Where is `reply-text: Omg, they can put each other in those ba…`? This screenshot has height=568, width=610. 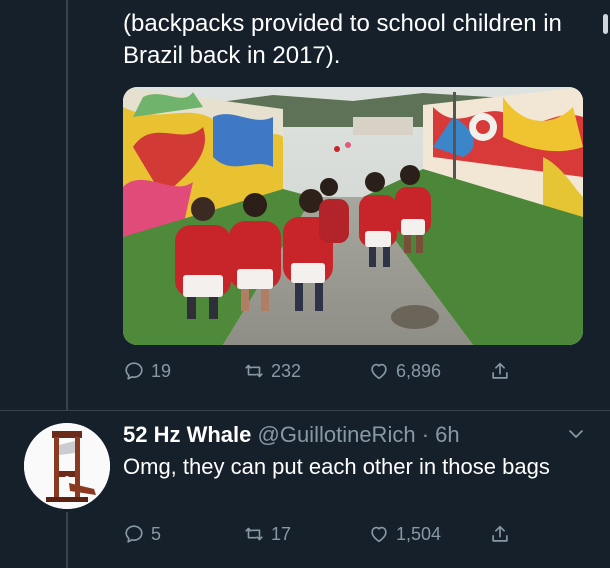 reply-text: Omg, they can put each other in those ba… is located at coordinates (336, 466).